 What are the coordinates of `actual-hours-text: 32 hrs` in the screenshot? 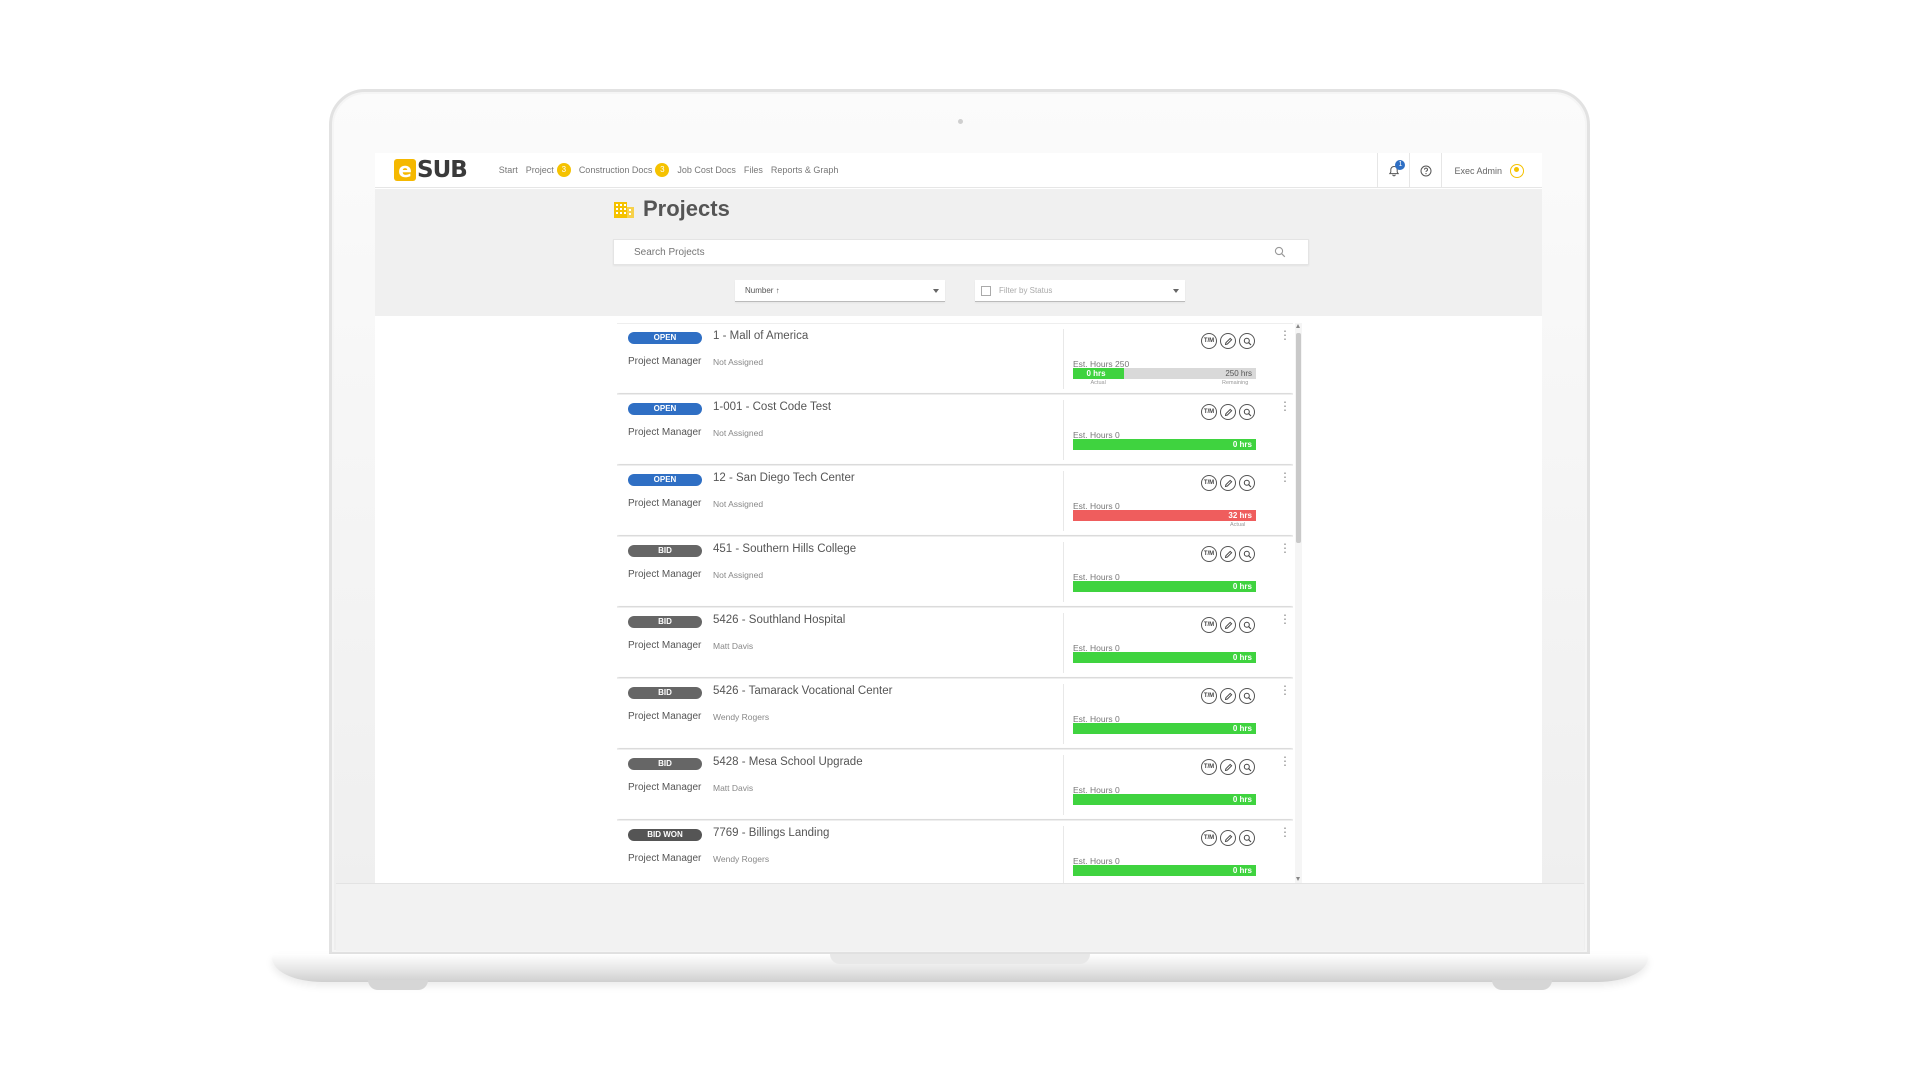 It's located at (1240, 515).